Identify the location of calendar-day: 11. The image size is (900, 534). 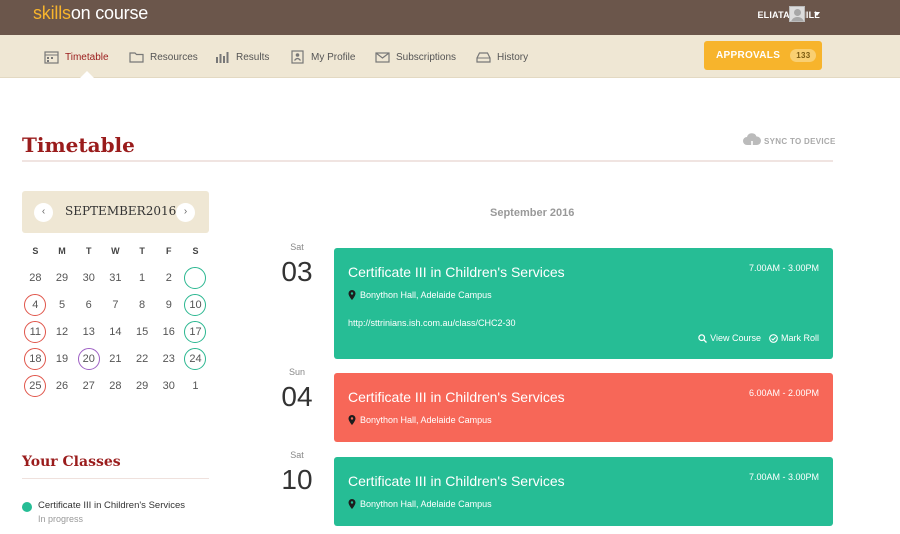
(35, 332).